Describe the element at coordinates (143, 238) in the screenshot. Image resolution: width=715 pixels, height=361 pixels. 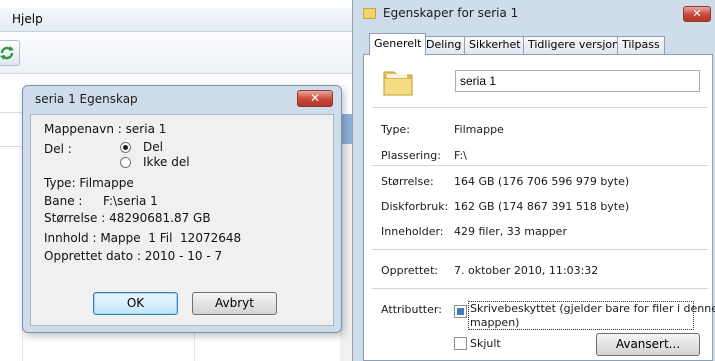
I see `contents-text: Innhold : Mappe 1 Fil 12072648` at that location.